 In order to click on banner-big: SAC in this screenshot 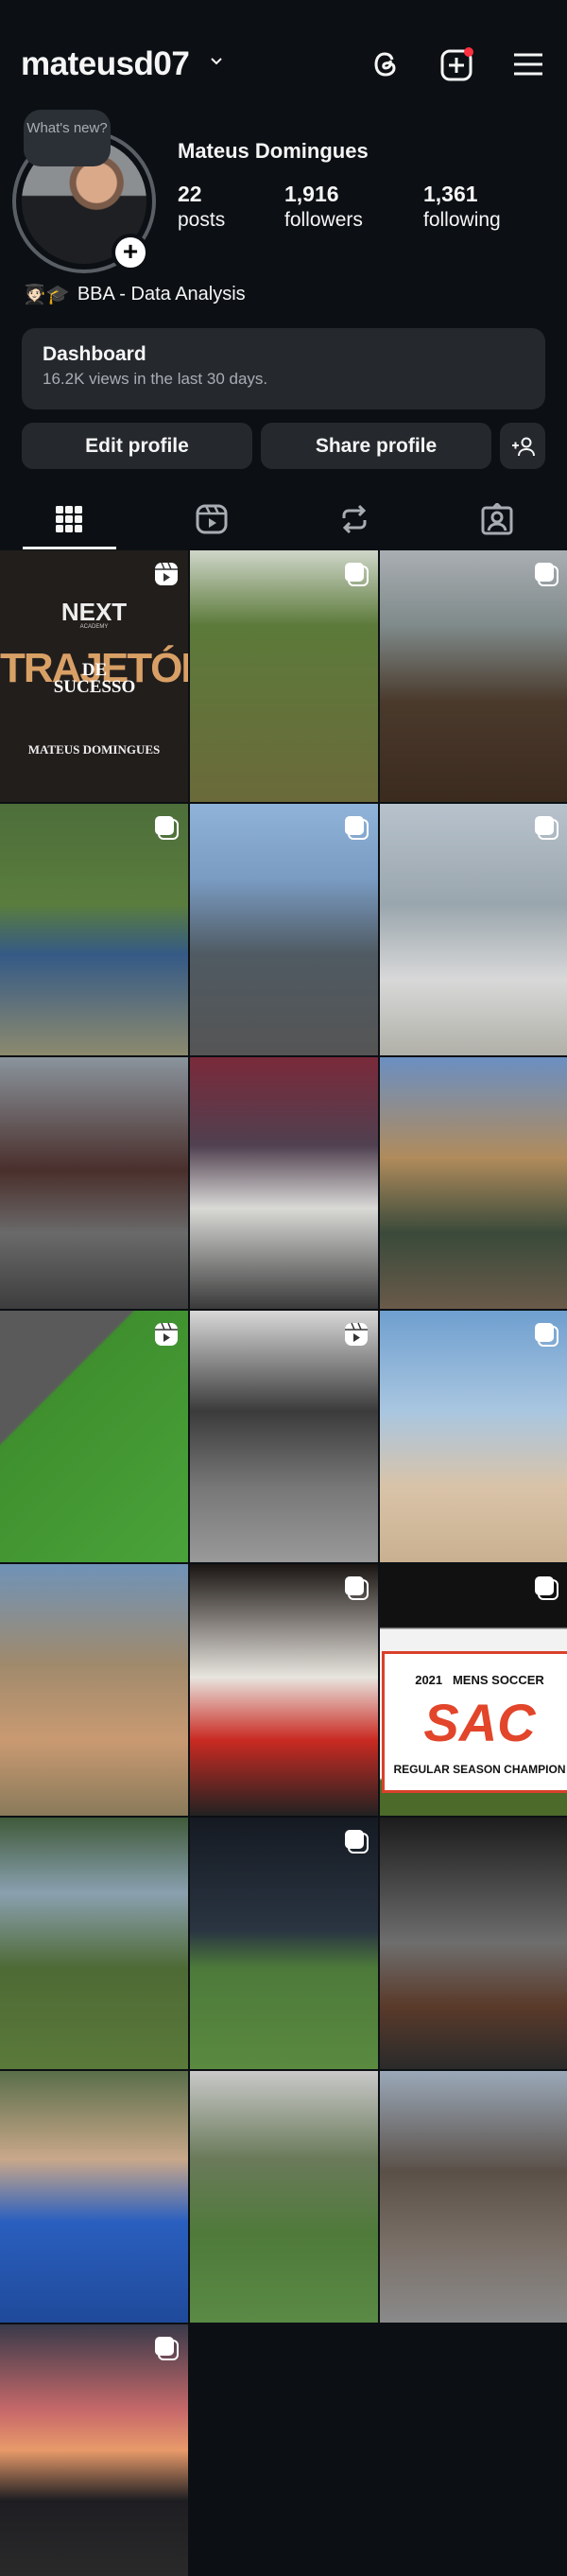, I will do `click(479, 1722)`.